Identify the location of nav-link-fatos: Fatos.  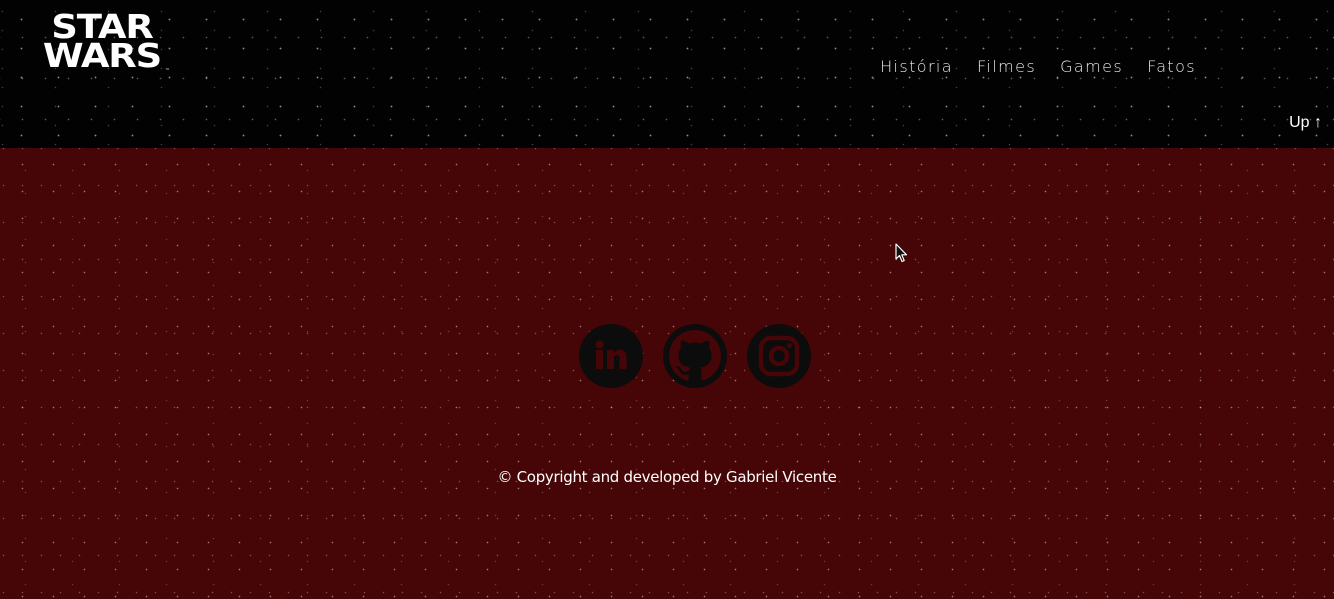
(1171, 66).